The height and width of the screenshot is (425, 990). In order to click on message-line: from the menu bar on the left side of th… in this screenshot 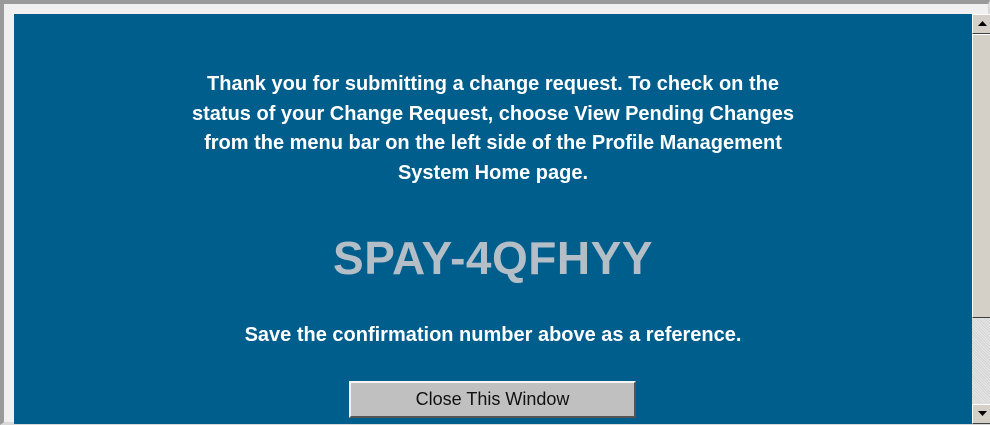, I will do `click(493, 143)`.